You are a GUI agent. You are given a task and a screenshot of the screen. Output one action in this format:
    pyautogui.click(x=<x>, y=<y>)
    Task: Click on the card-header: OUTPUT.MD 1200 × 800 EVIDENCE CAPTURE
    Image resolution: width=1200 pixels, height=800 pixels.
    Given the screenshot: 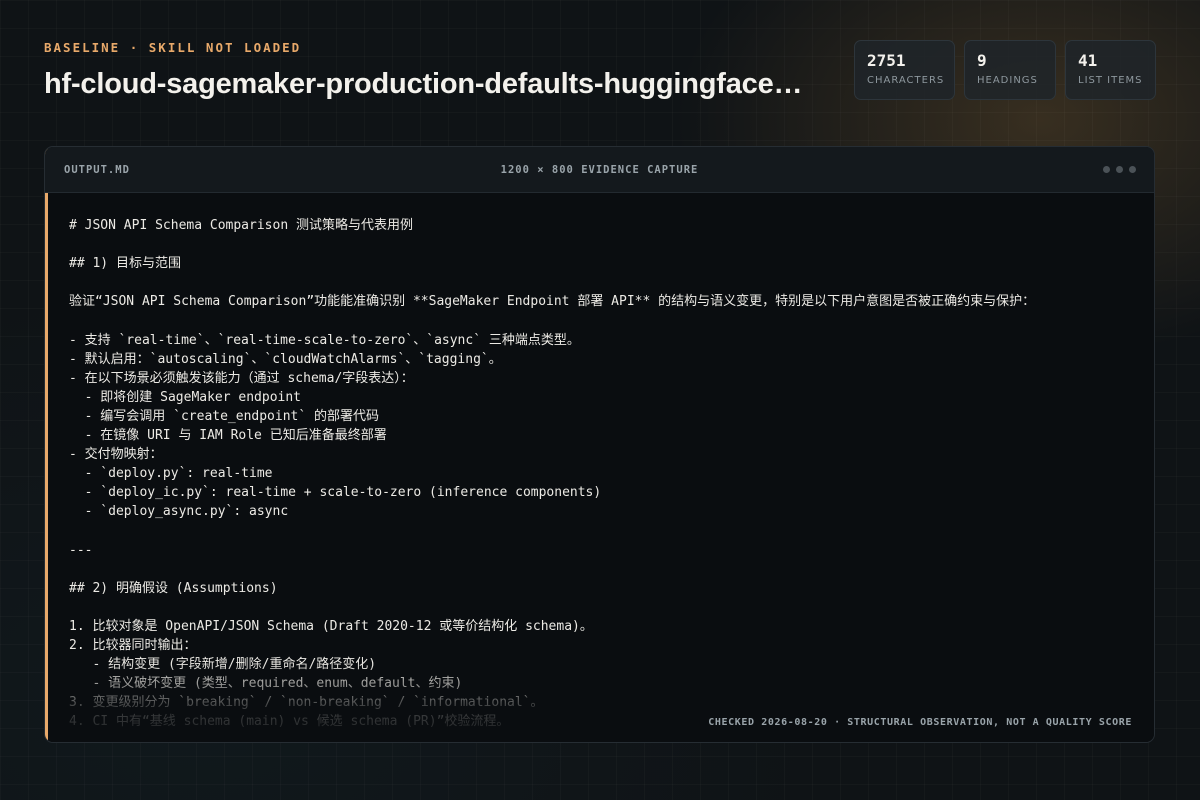 What is the action you would take?
    pyautogui.click(x=599, y=170)
    